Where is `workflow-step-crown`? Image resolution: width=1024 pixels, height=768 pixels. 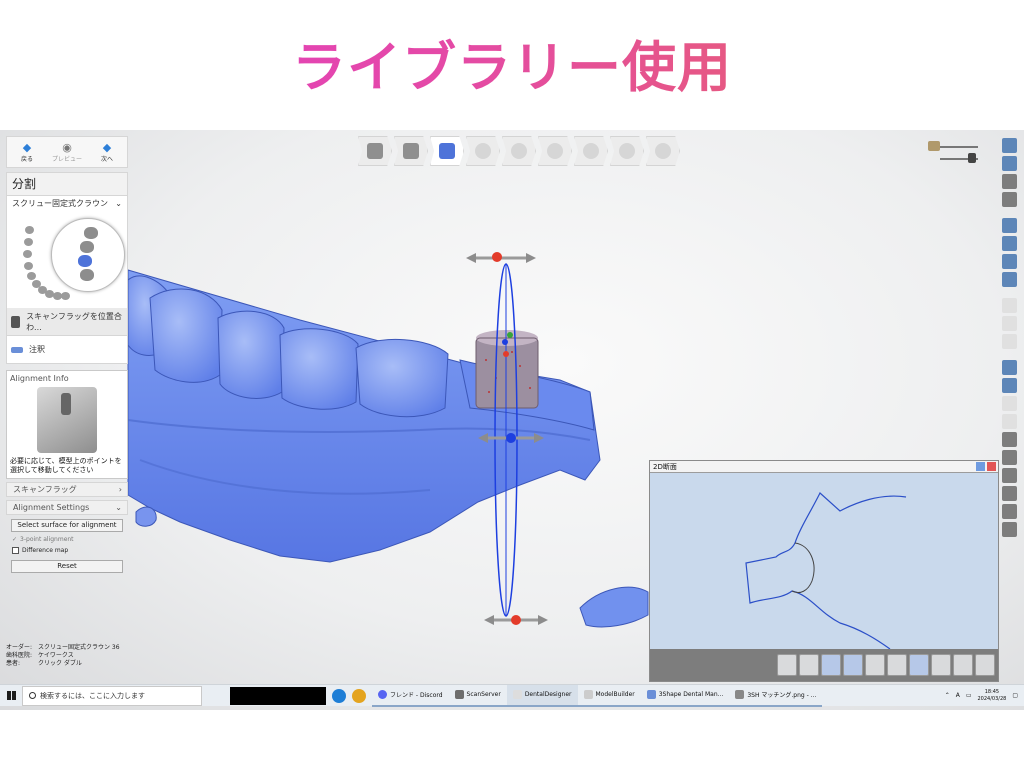 workflow-step-crown is located at coordinates (519, 151).